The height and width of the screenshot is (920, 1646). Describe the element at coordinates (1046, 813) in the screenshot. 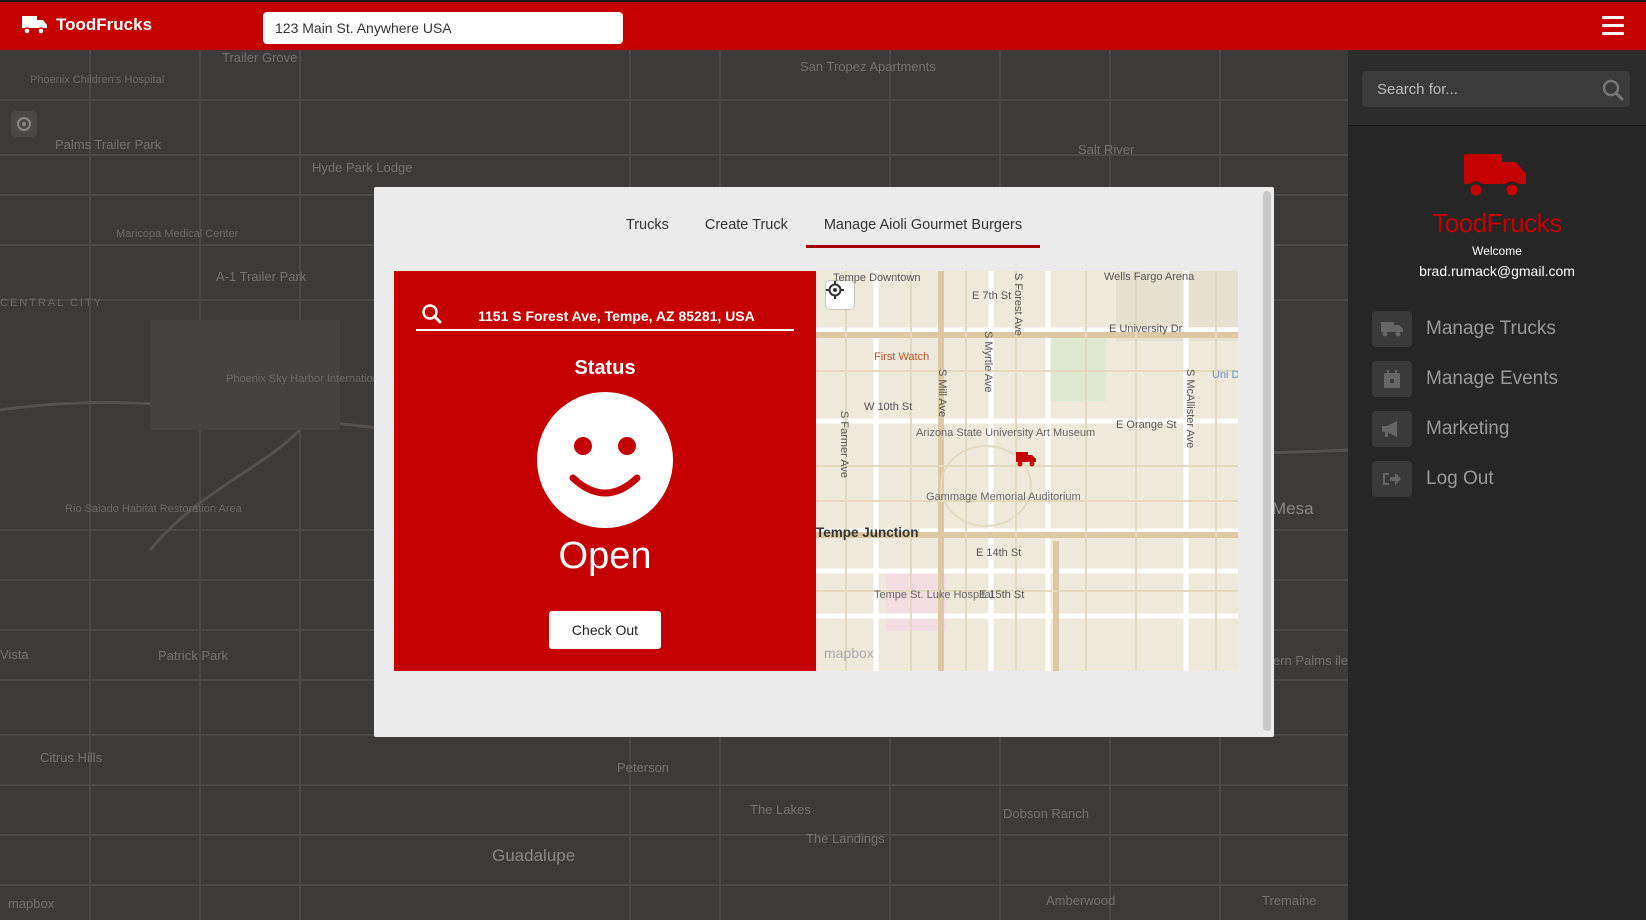

I see `map-label: Dobson Ranch` at that location.